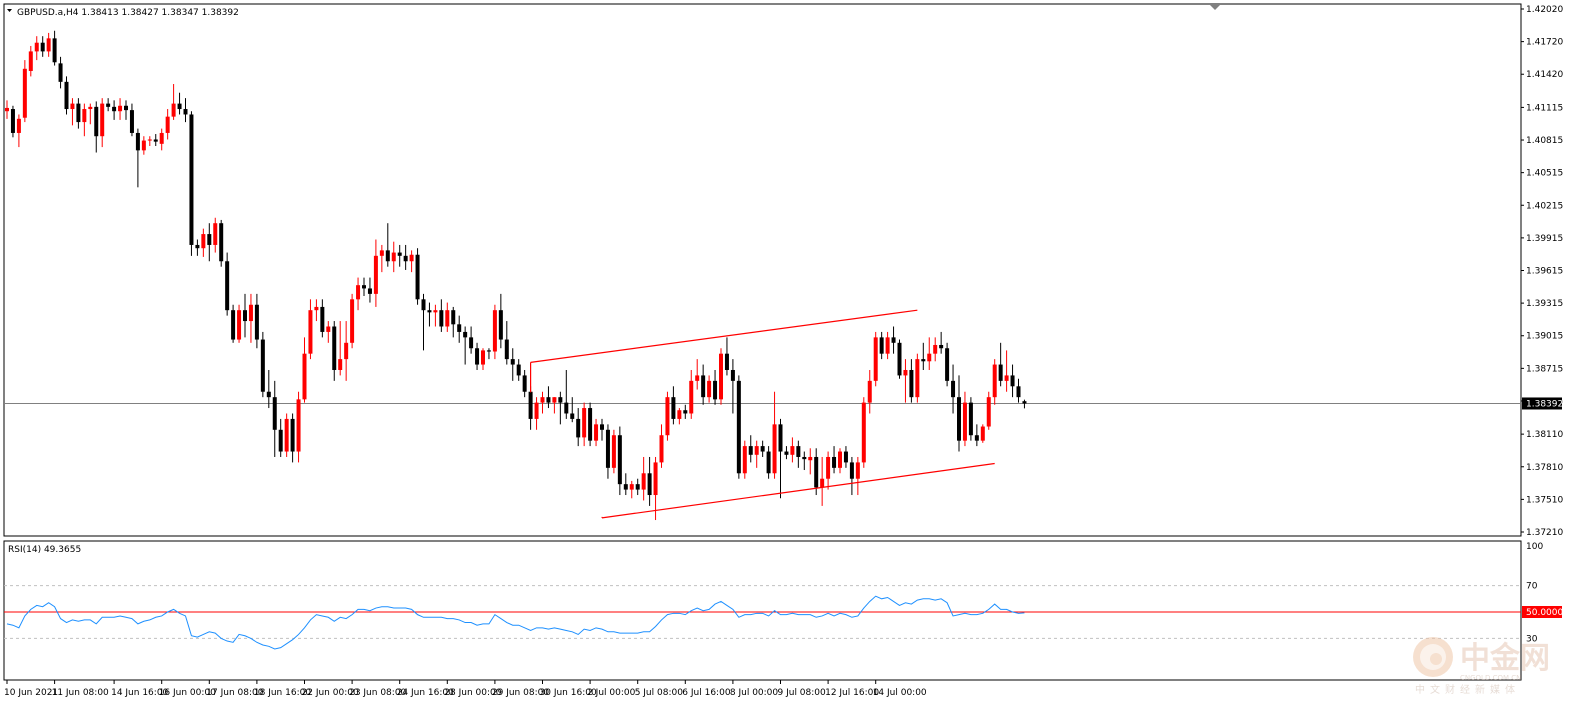  What do you see at coordinates (1544, 435) in the screenshot?
I see `price-axis-label: 1.38110` at bounding box center [1544, 435].